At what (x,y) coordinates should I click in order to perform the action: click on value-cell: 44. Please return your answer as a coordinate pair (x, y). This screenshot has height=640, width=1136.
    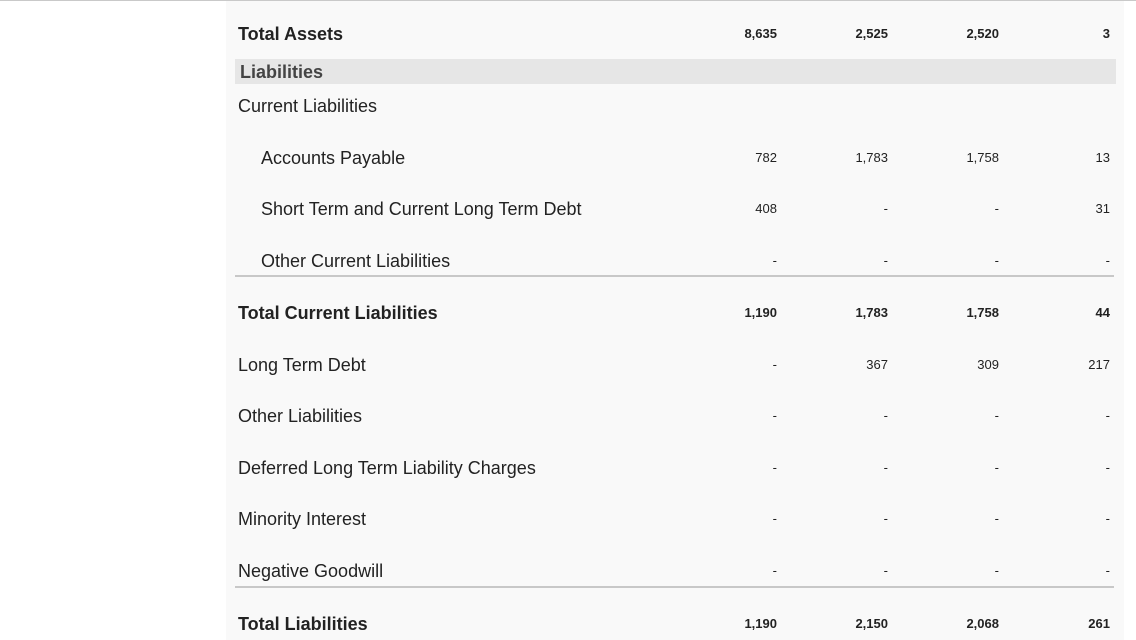
    Looking at the image, I should click on (1102, 312).